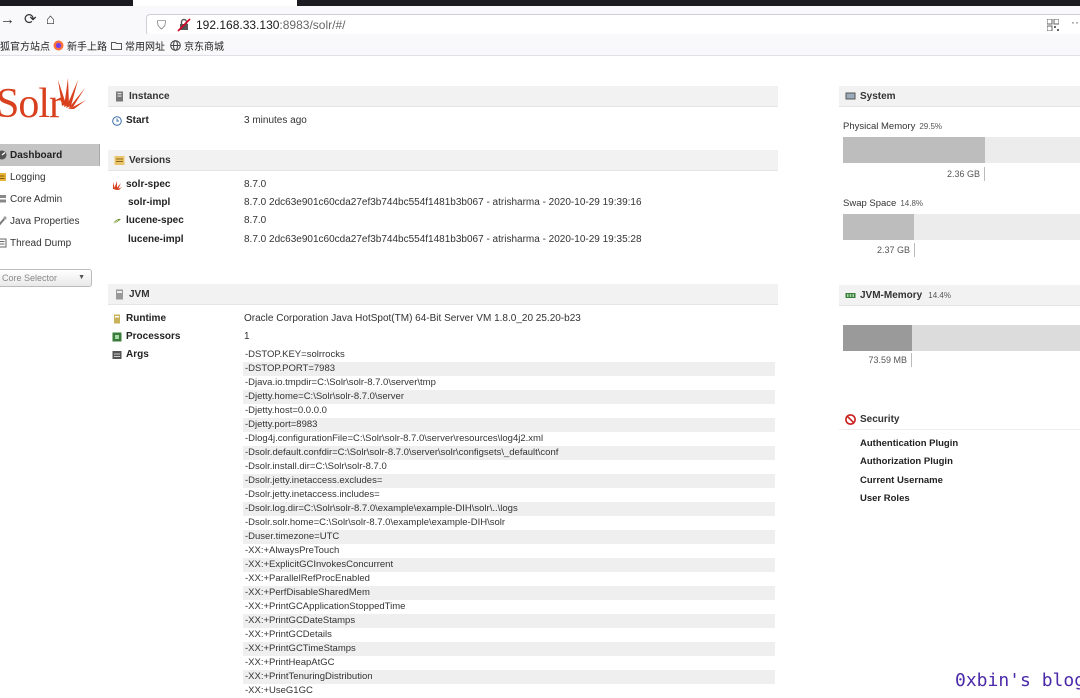 Image resolution: width=1080 pixels, height=698 pixels. What do you see at coordinates (146, 318) in the screenshot?
I see `runtime-label: Runtime` at bounding box center [146, 318].